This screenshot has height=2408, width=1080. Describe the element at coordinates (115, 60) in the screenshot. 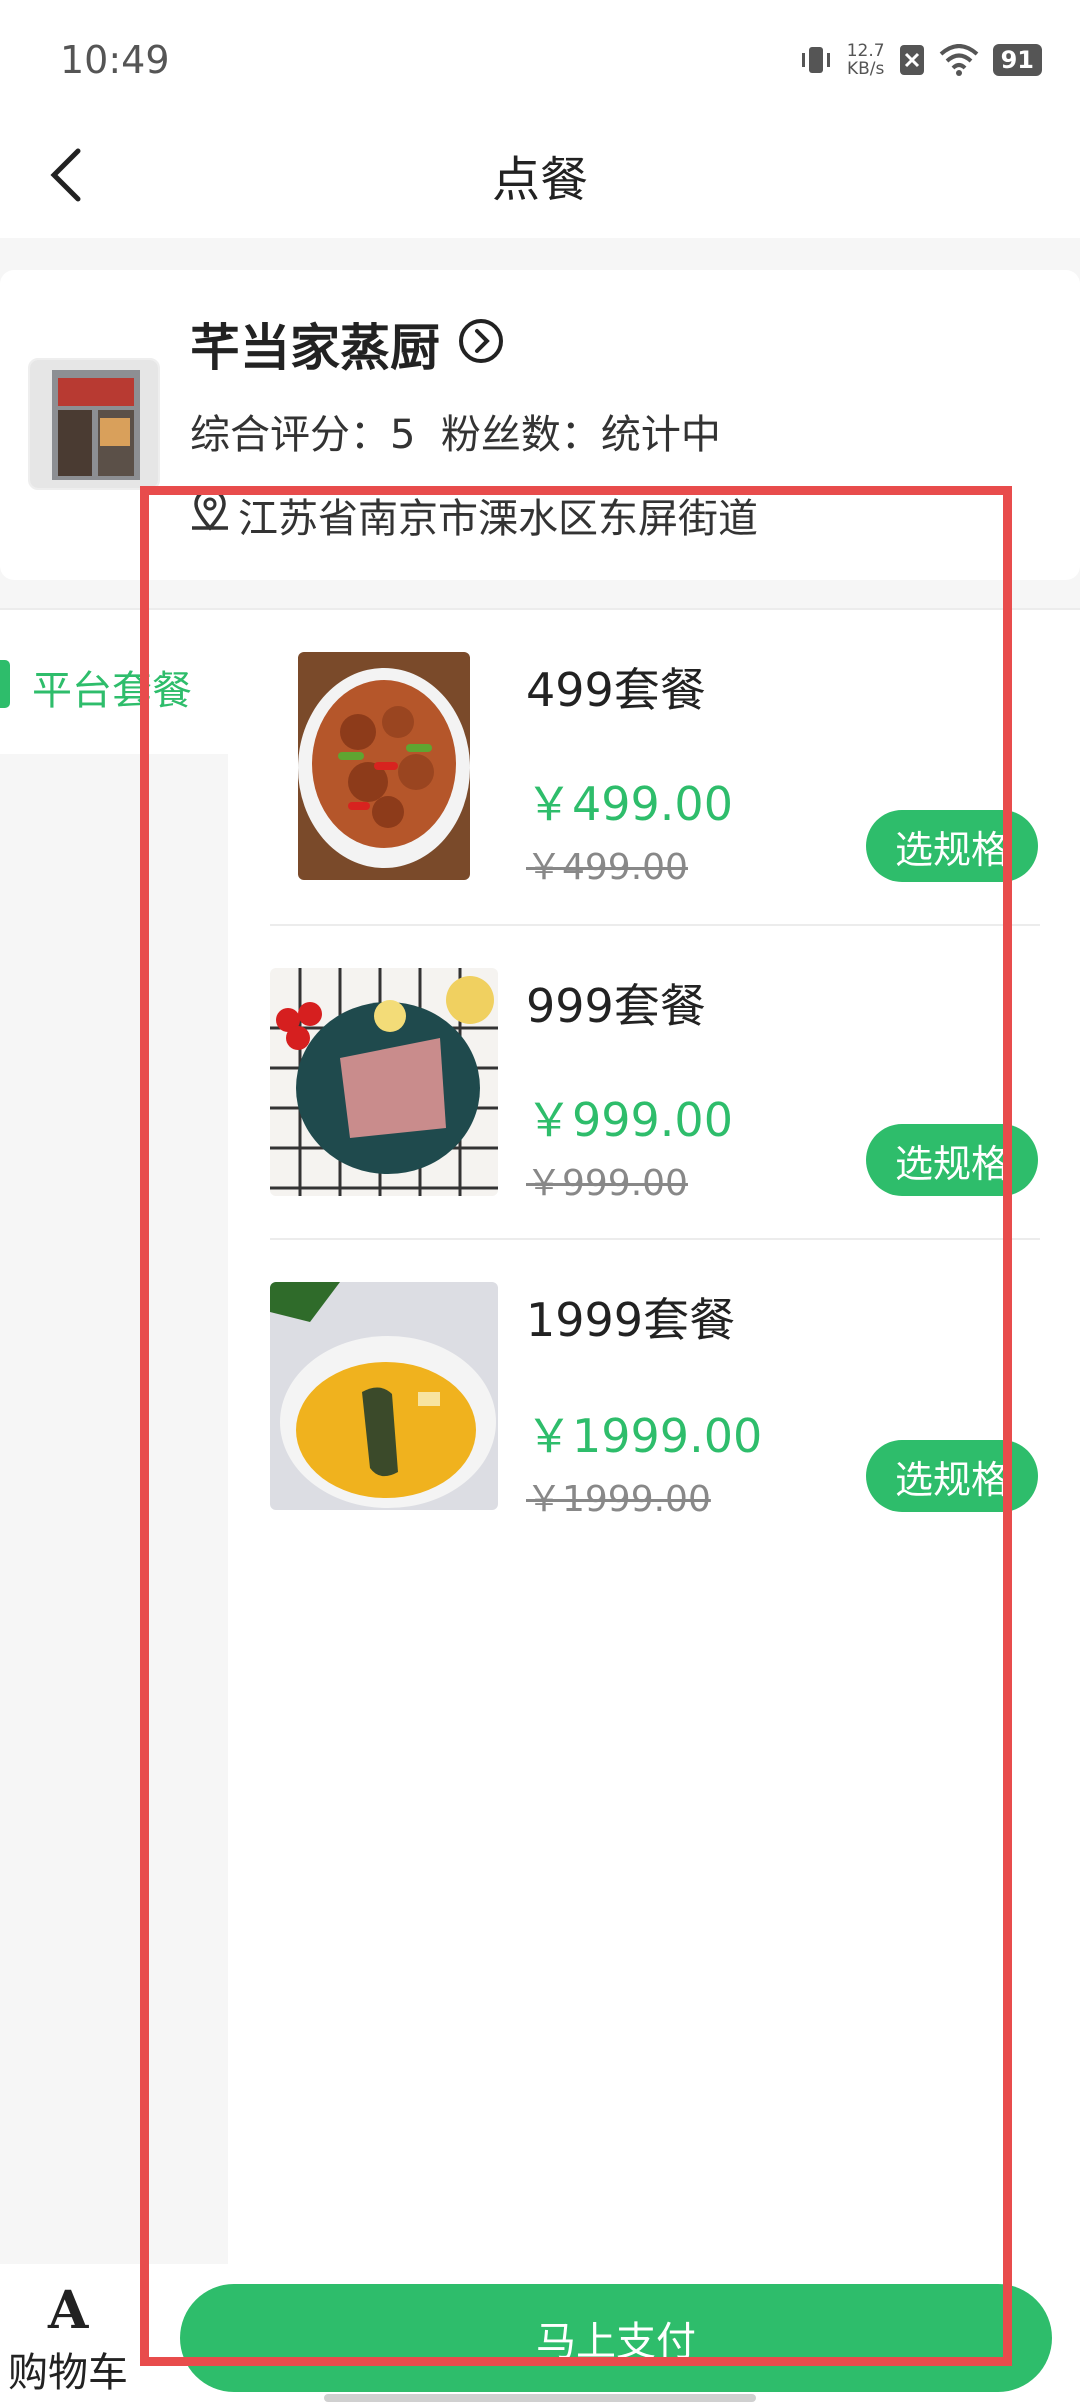

I see `status-time: 10:49` at that location.